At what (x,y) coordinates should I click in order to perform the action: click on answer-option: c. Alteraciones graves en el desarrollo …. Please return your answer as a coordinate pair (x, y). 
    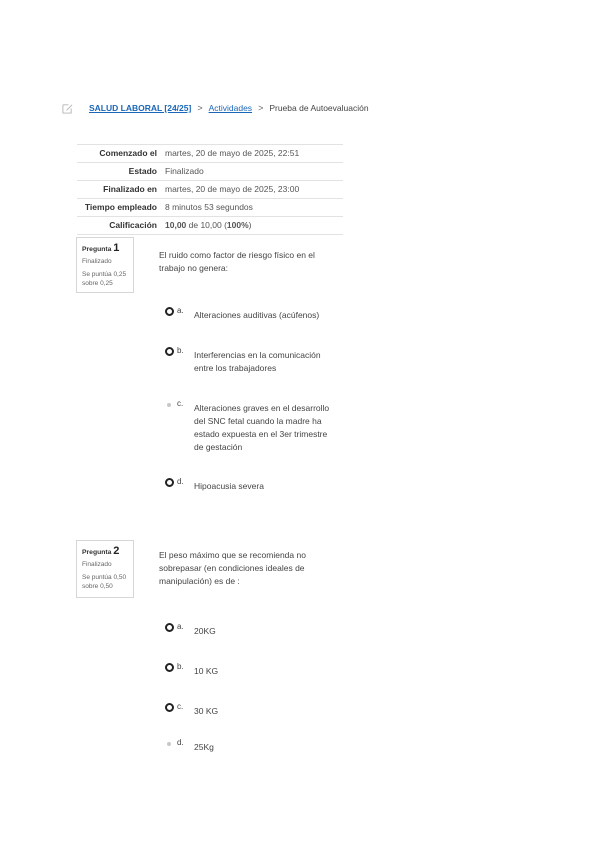
    Looking at the image, I should click on (249, 426).